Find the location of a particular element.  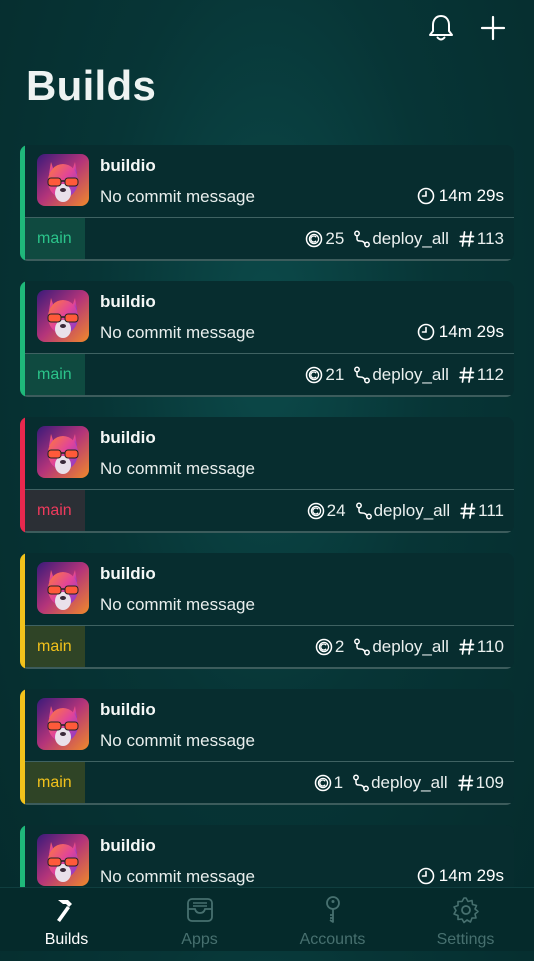

build-credits-text: 24 is located at coordinates (336, 510).